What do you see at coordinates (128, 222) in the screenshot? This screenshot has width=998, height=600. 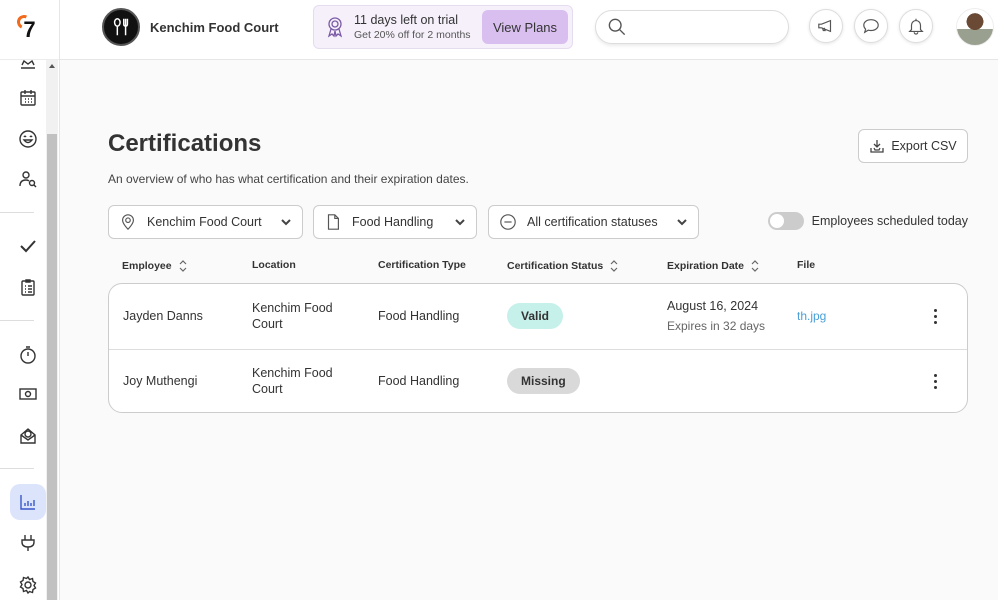 I see `location-pin-icon` at bounding box center [128, 222].